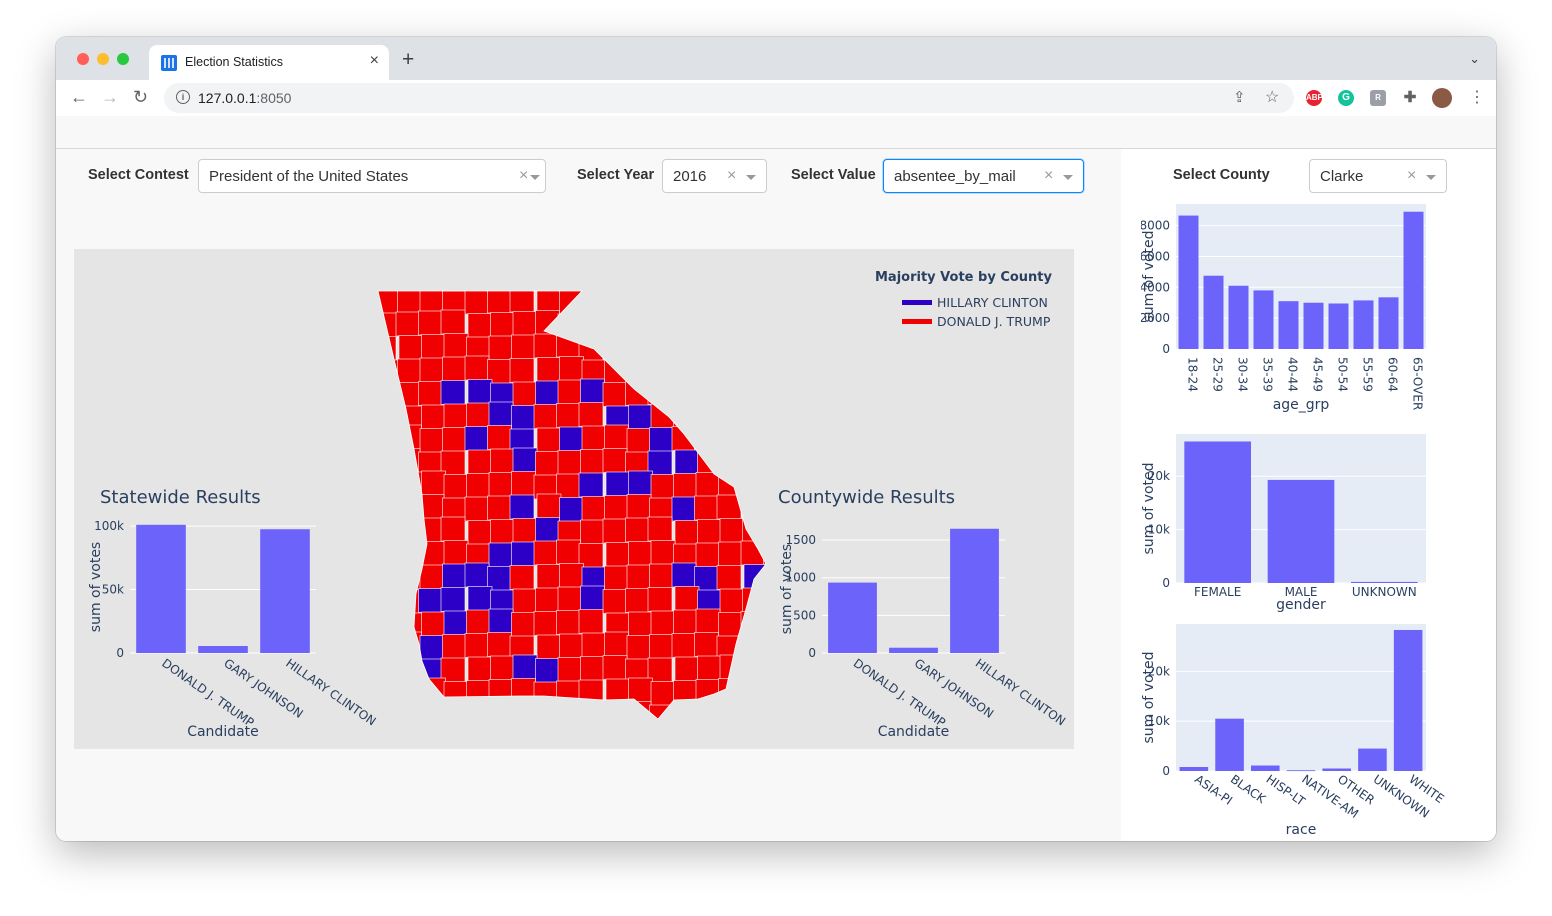 Image resolution: width=1552 pixels, height=916 pixels. I want to click on url-text: 127.0.0.1:8050, so click(244, 98).